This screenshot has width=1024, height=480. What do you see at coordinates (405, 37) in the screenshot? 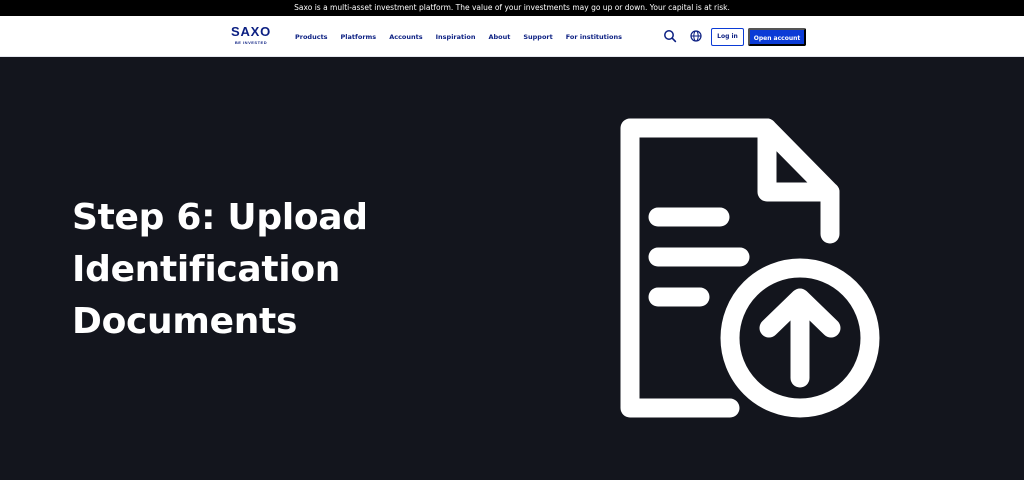
I see `nav-item-accounts: Accounts` at bounding box center [405, 37].